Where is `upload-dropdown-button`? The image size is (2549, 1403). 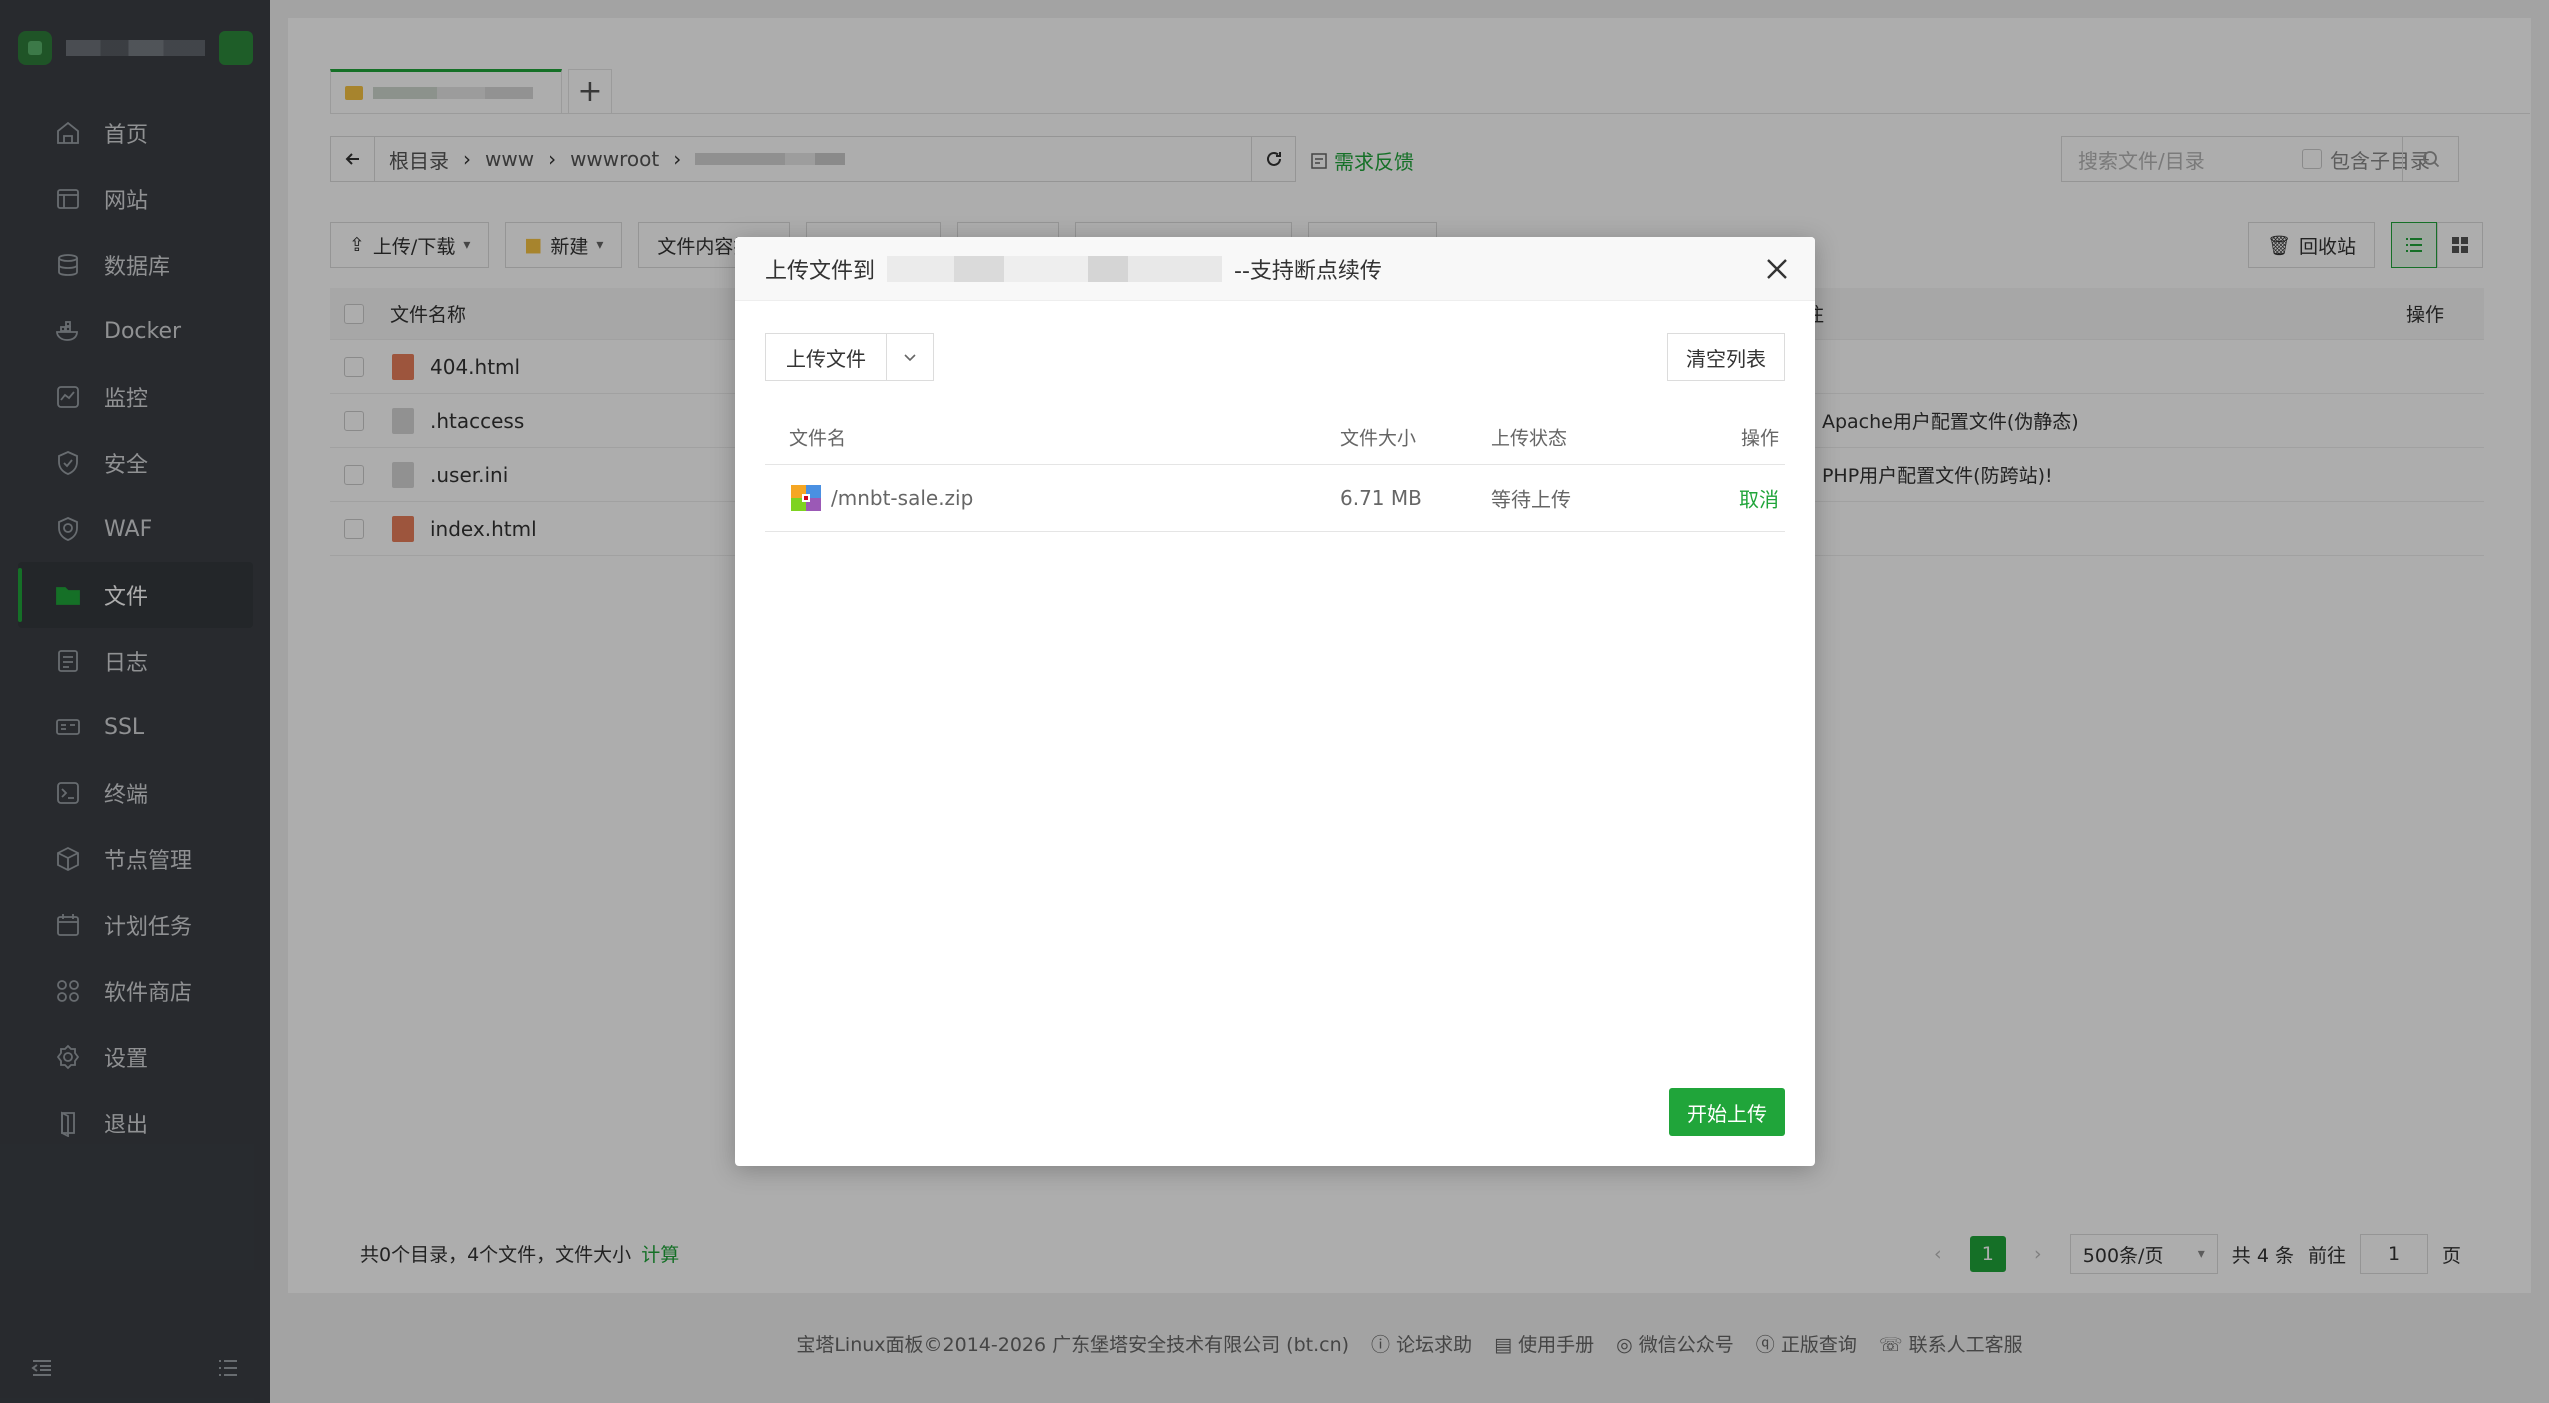
upload-dropdown-button is located at coordinates (910, 357).